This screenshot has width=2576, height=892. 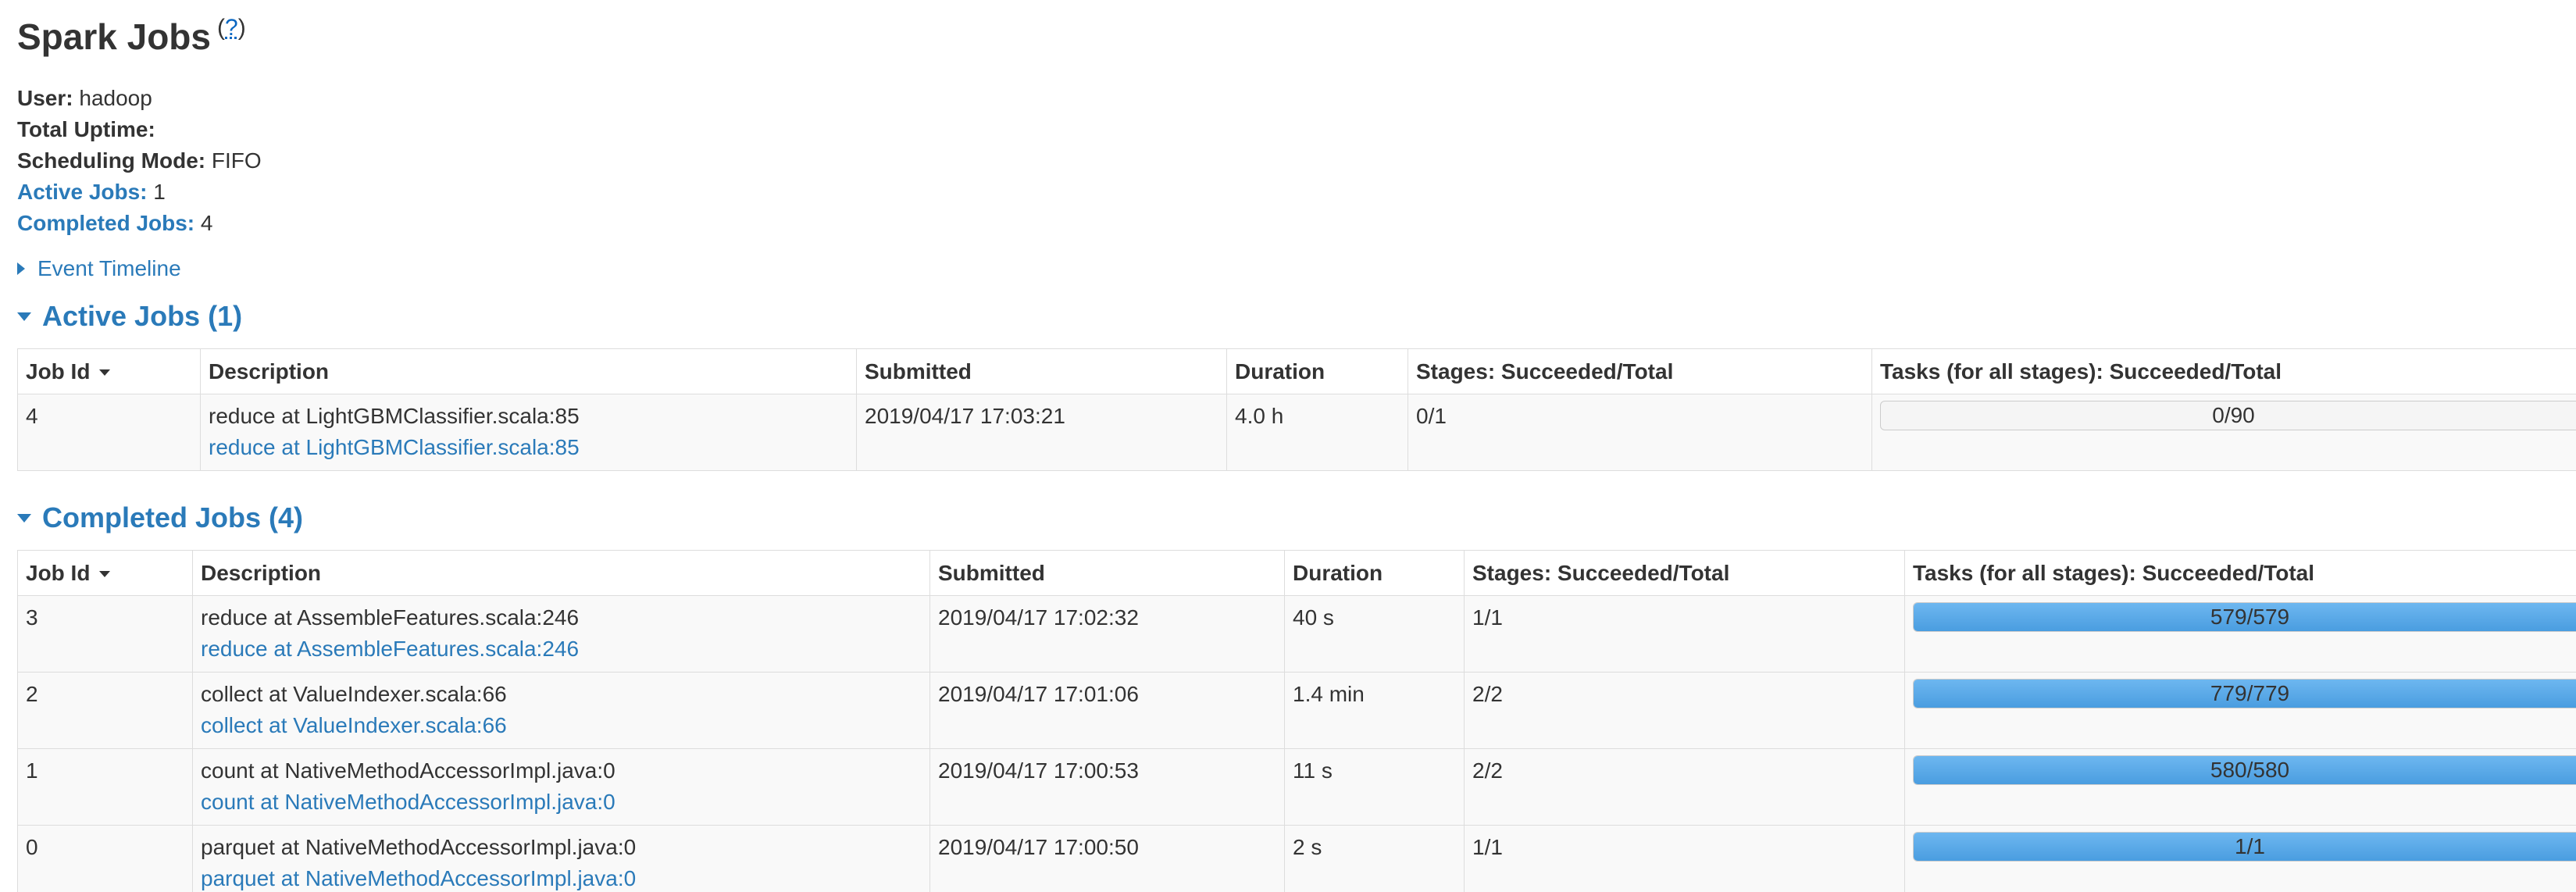 What do you see at coordinates (561, 726) in the screenshot?
I see `job-detail-link: collect at ValueIndexer.scala:66` at bounding box center [561, 726].